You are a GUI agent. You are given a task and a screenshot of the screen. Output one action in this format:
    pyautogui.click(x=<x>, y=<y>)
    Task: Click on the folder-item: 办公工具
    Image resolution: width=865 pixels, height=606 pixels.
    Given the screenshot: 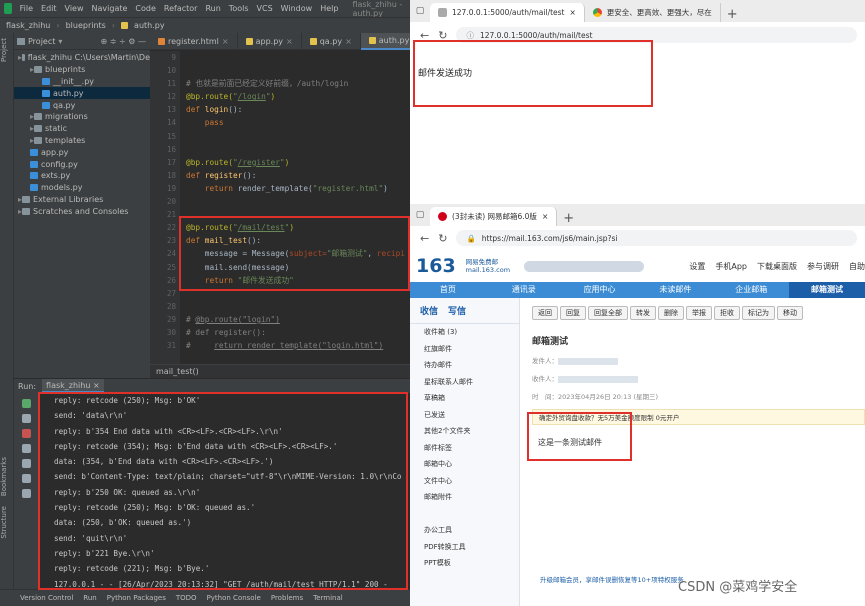 What is the action you would take?
    pyautogui.click(x=464, y=530)
    